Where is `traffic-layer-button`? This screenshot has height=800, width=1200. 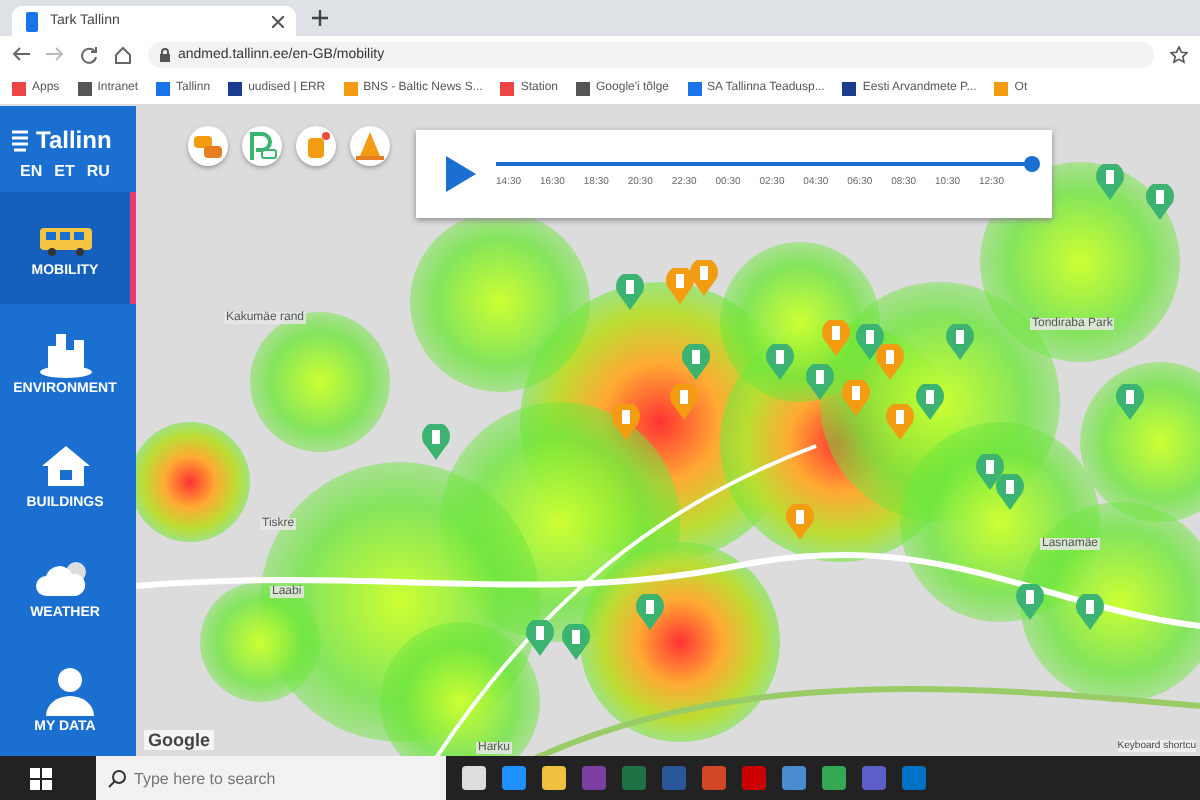
traffic-layer-button is located at coordinates (208, 146).